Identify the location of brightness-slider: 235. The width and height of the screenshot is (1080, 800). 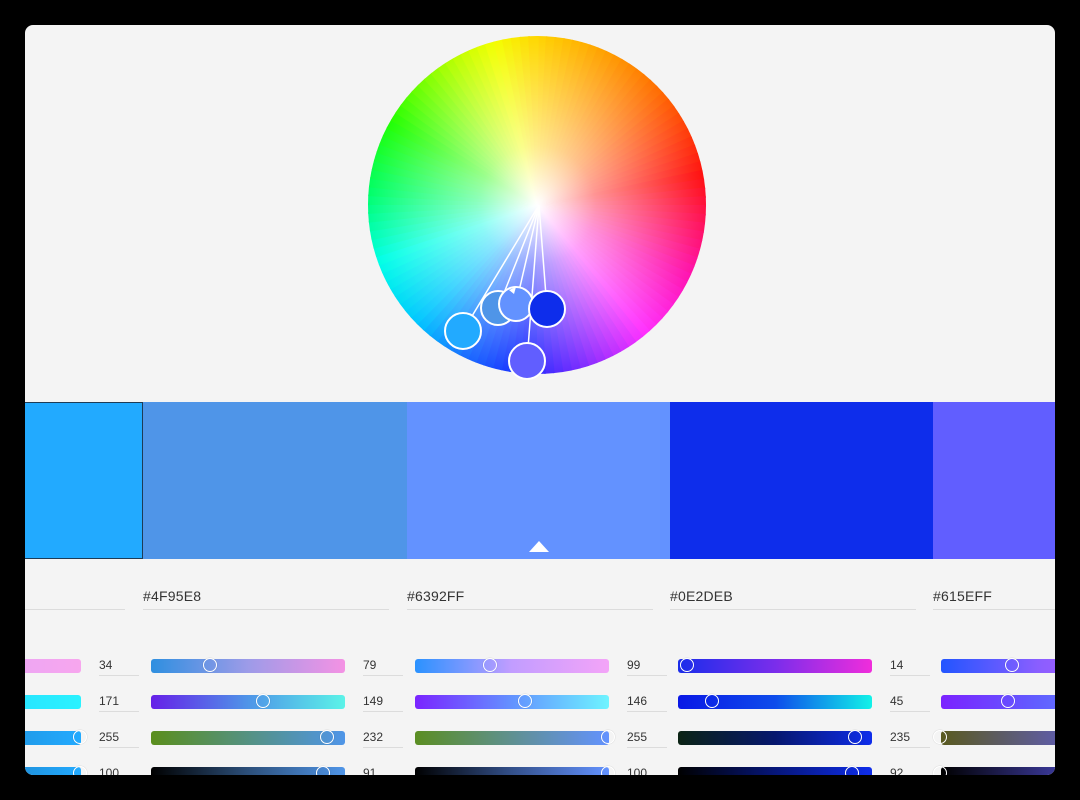
(804, 739).